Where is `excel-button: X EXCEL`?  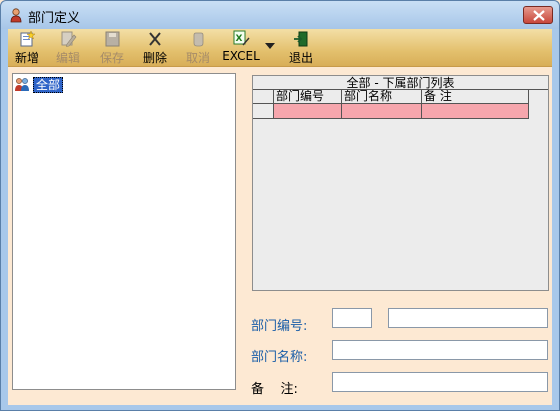 excel-button: X EXCEL is located at coordinates (241, 48).